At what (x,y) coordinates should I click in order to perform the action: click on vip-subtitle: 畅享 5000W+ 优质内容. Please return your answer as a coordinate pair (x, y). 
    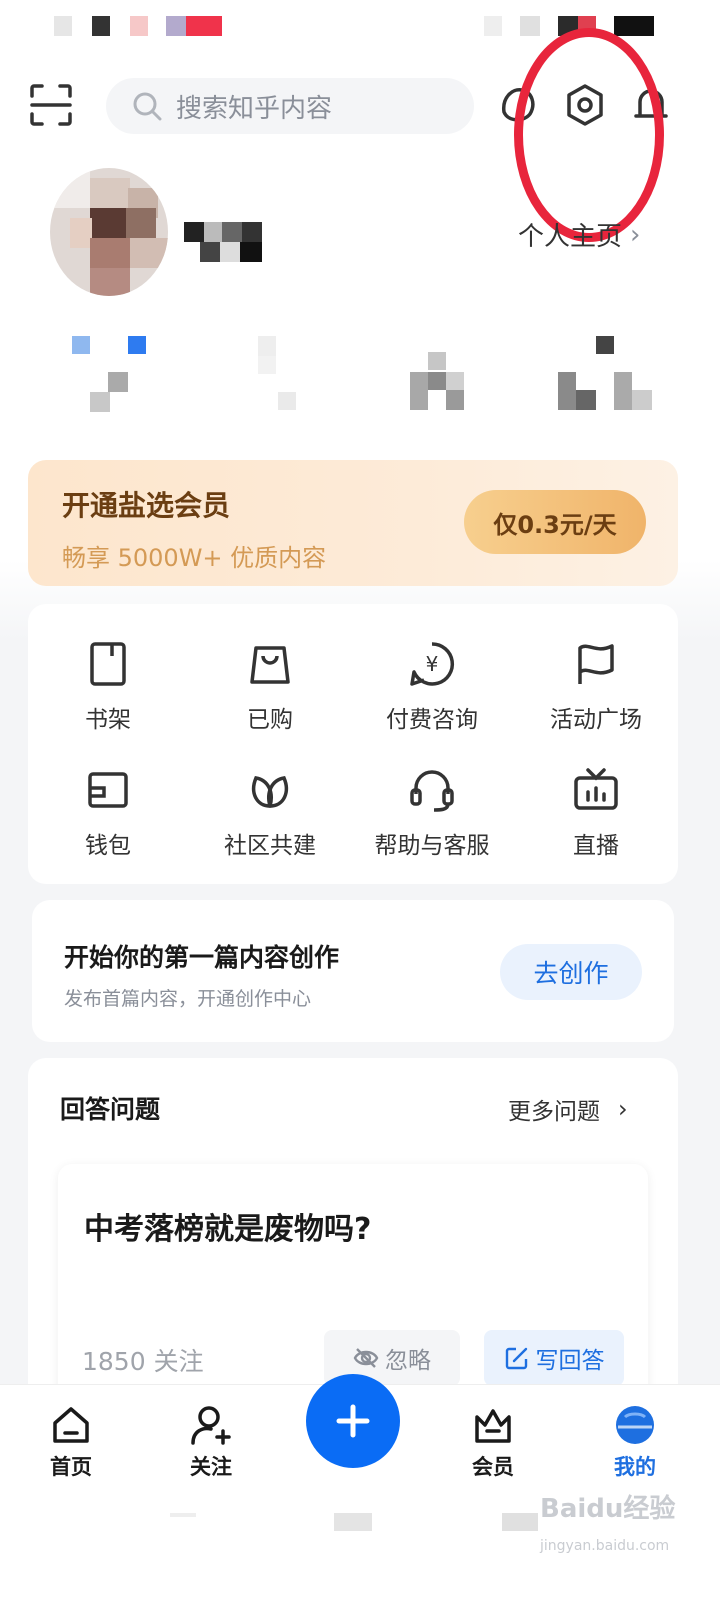
    Looking at the image, I should click on (194, 558).